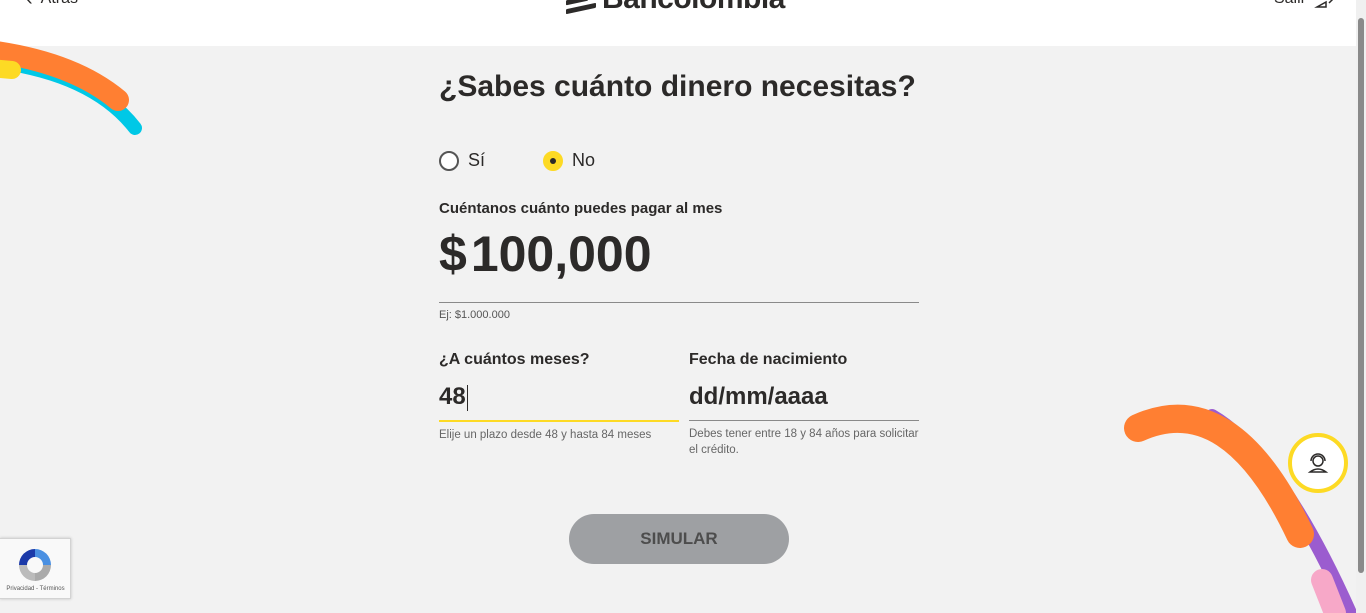  I want to click on decorative-stripes-right, so click(1240, 508).